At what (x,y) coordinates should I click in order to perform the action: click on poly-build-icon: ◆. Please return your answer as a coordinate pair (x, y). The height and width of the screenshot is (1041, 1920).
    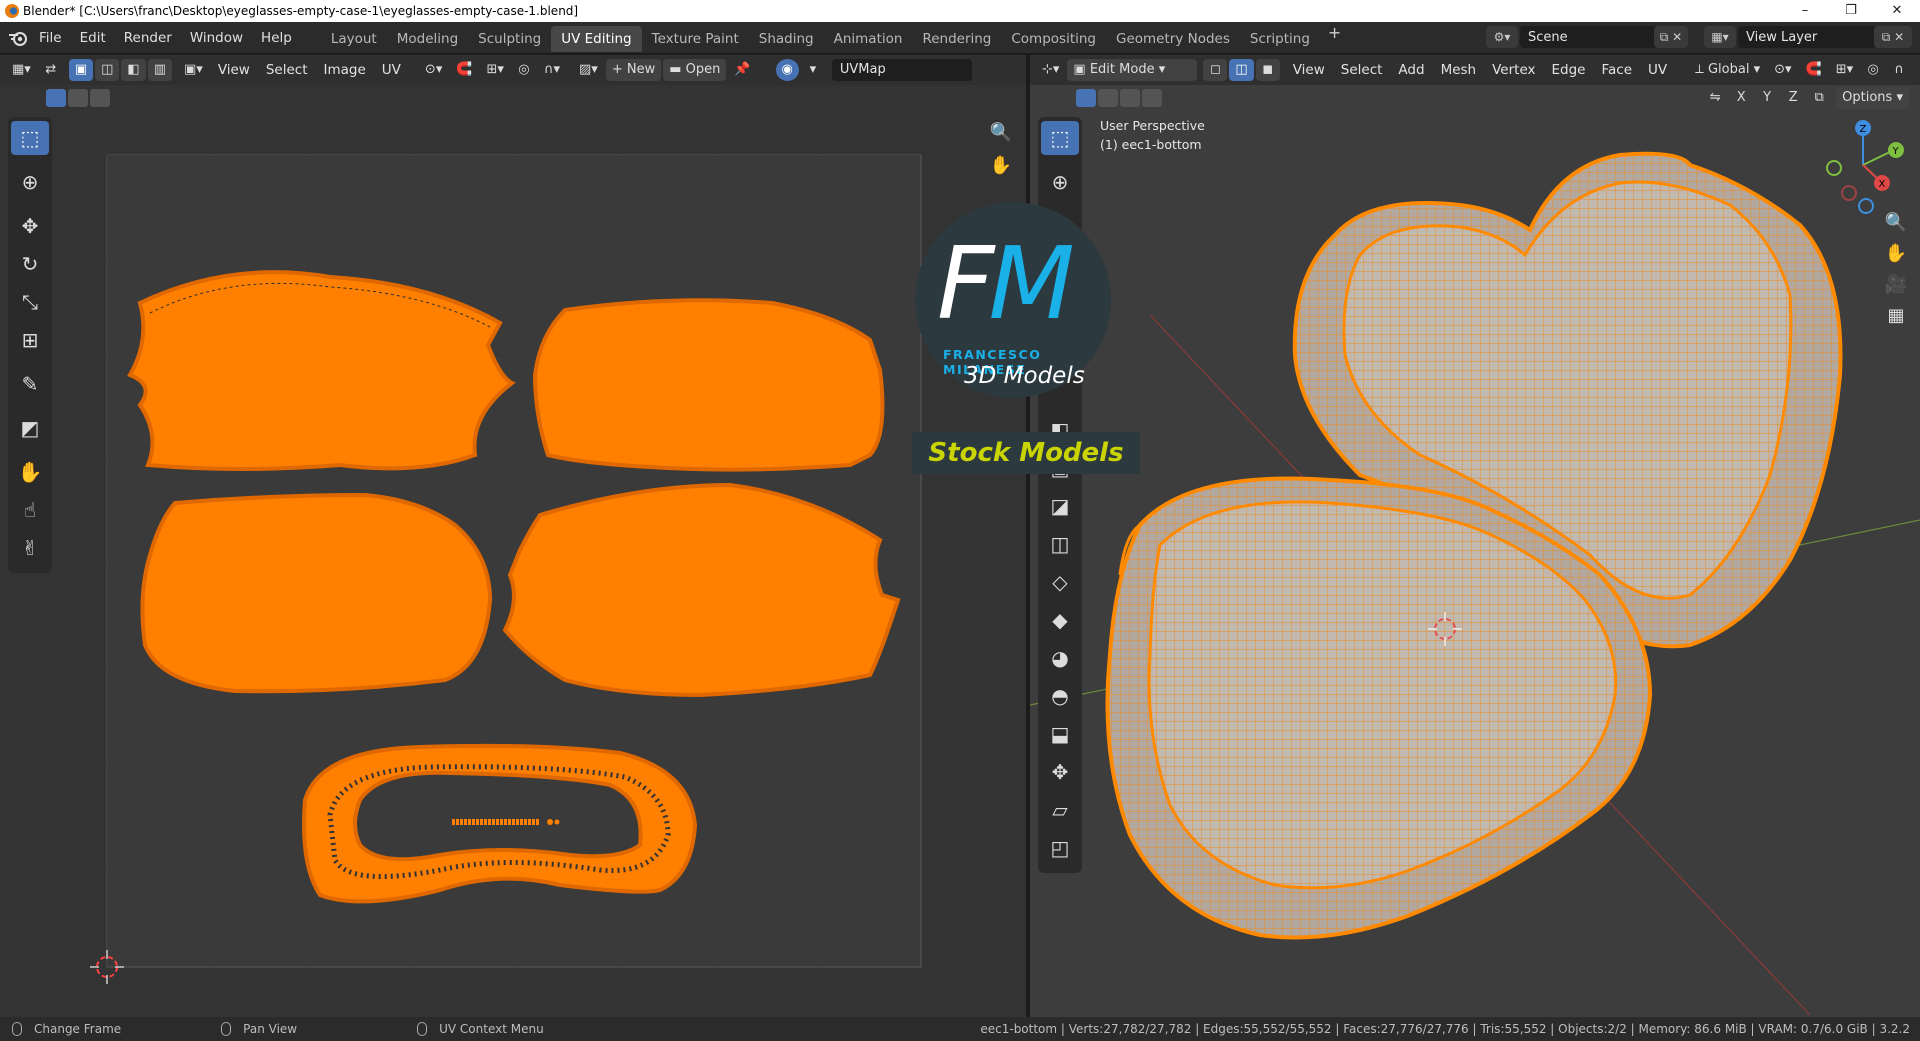
    Looking at the image, I should click on (1060, 620).